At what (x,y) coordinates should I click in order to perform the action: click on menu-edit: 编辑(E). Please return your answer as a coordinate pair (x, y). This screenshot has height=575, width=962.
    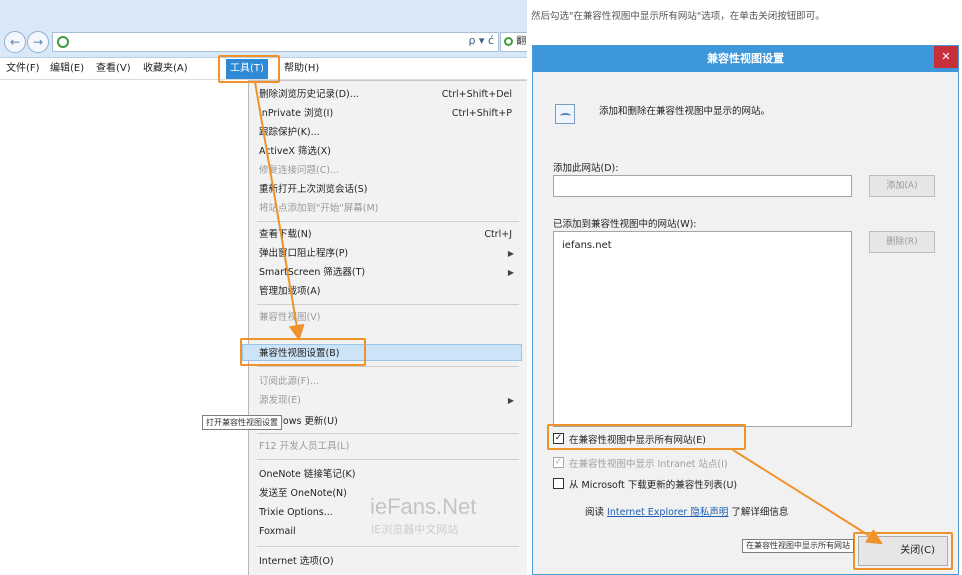
    Looking at the image, I should click on (67, 69).